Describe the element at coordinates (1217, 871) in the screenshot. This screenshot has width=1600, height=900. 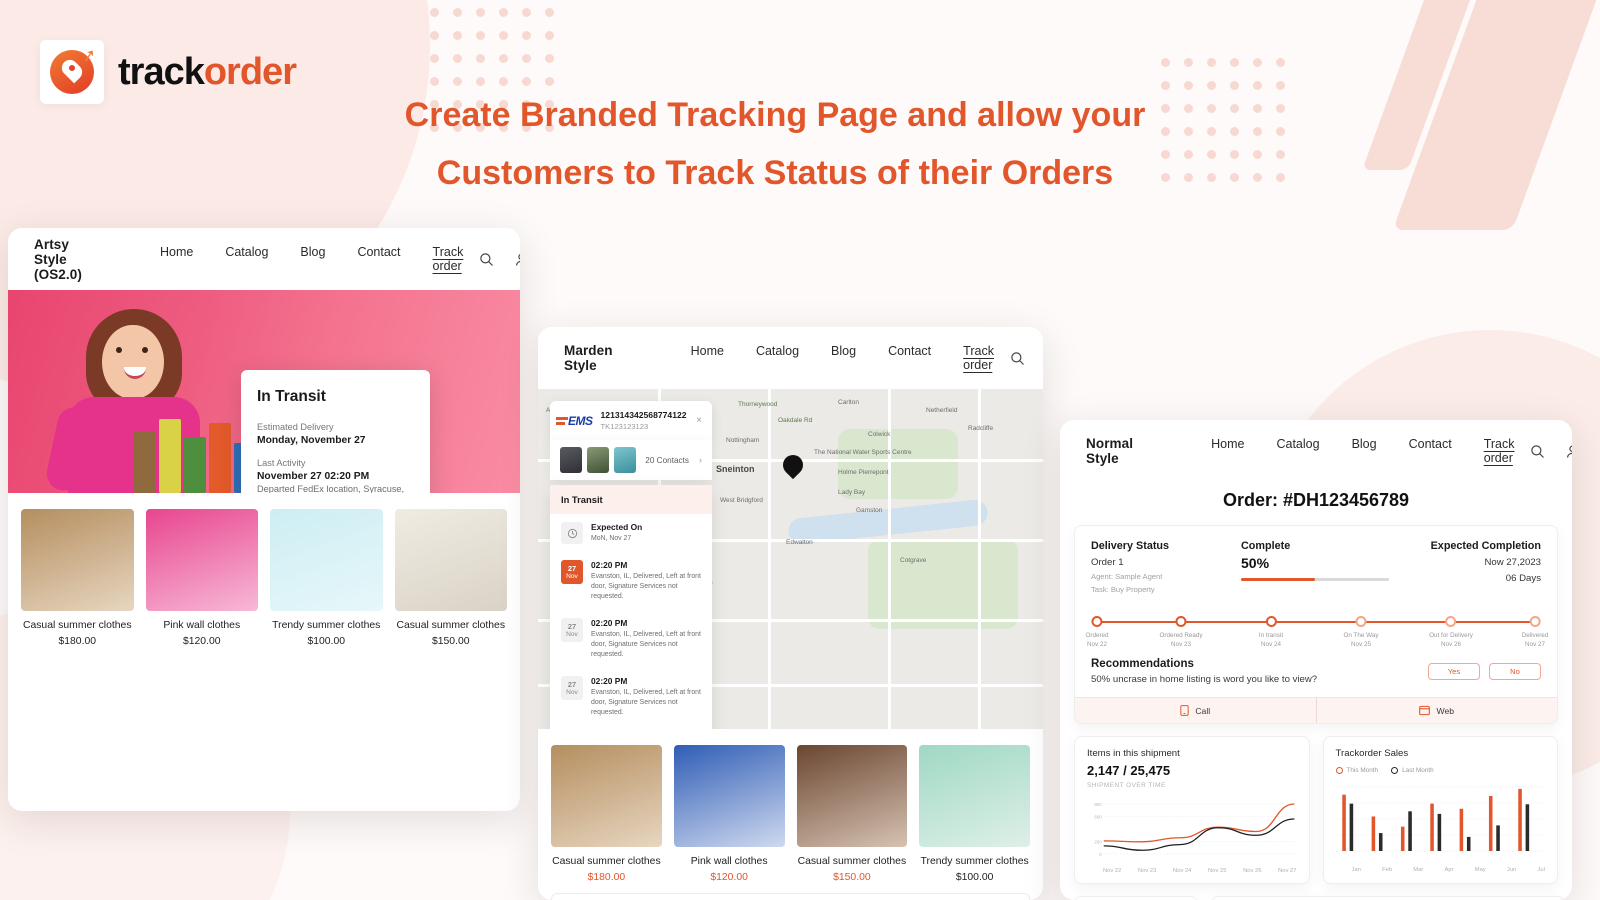
I see `x-tick: Nov 25` at that location.